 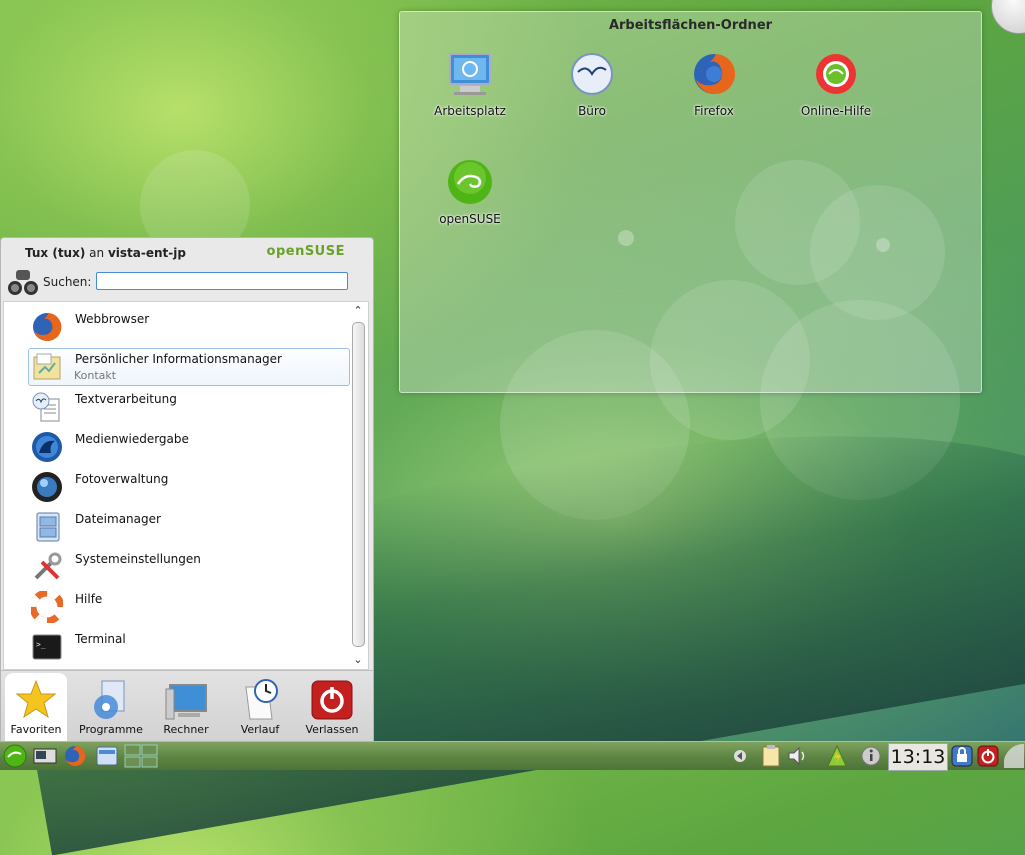 What do you see at coordinates (470, 182) in the screenshot?
I see `opensuse-icon` at bounding box center [470, 182].